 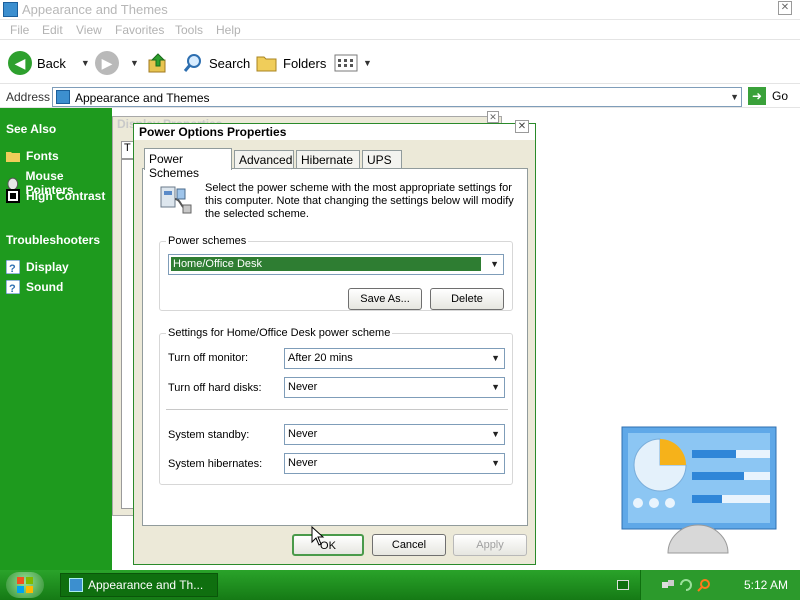 What do you see at coordinates (623, 585) in the screenshot?
I see `keyboard-icon` at bounding box center [623, 585].